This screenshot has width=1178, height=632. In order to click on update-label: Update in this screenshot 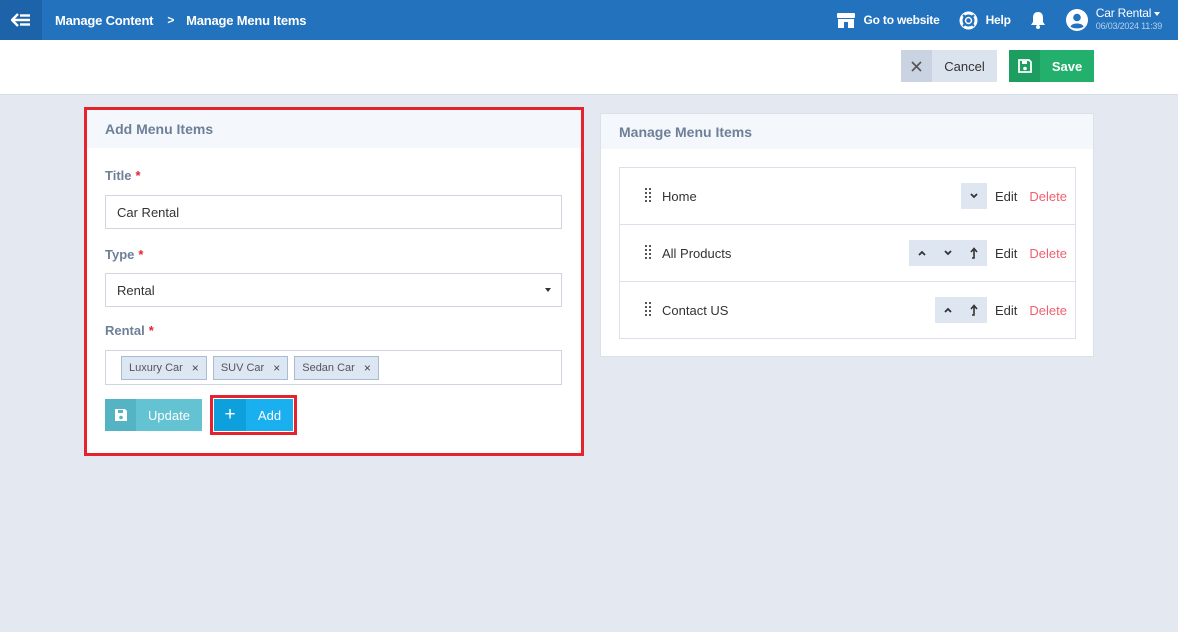, I will do `click(169, 415)`.